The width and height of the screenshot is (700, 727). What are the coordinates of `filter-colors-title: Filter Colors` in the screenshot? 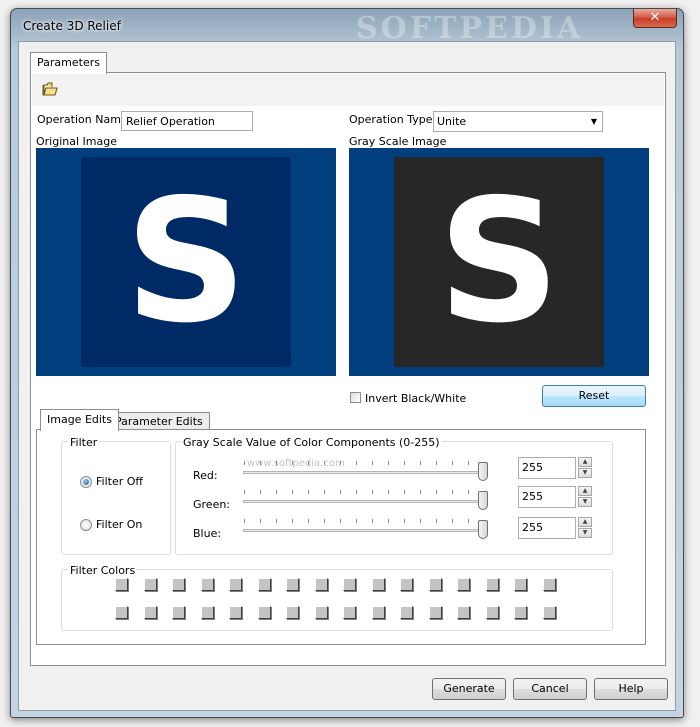 It's located at (103, 570).